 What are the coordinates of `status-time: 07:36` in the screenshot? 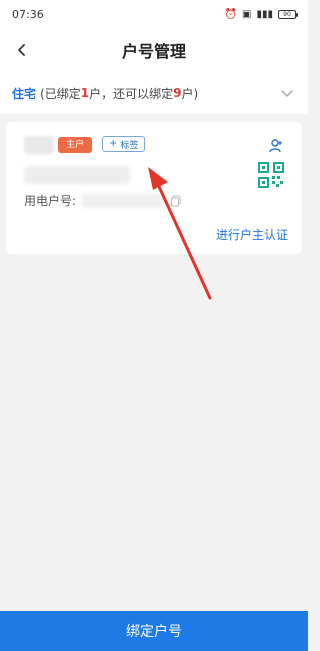 It's located at (28, 14).